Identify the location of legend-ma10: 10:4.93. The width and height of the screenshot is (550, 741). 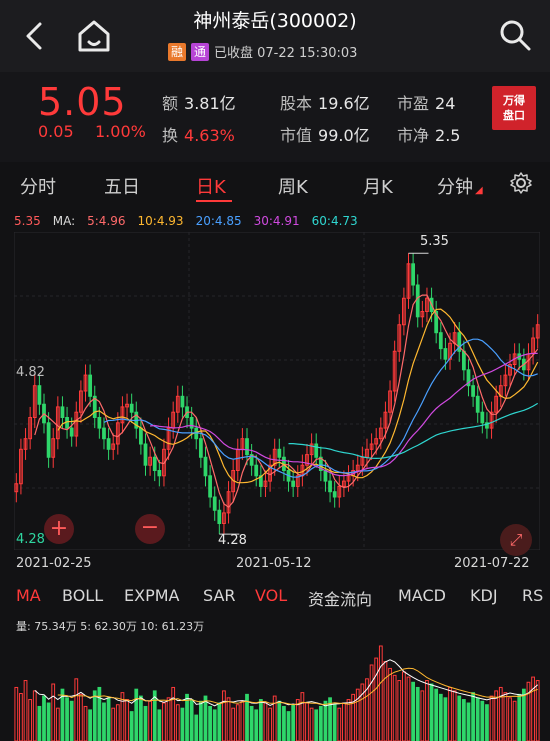
(160, 221).